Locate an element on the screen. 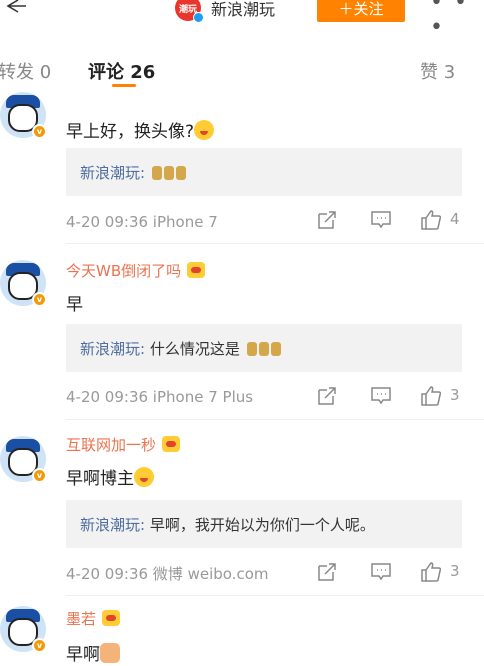 Image resolution: width=484 pixels, height=666 pixels. comment-text: 早啊 is located at coordinates (93, 652).